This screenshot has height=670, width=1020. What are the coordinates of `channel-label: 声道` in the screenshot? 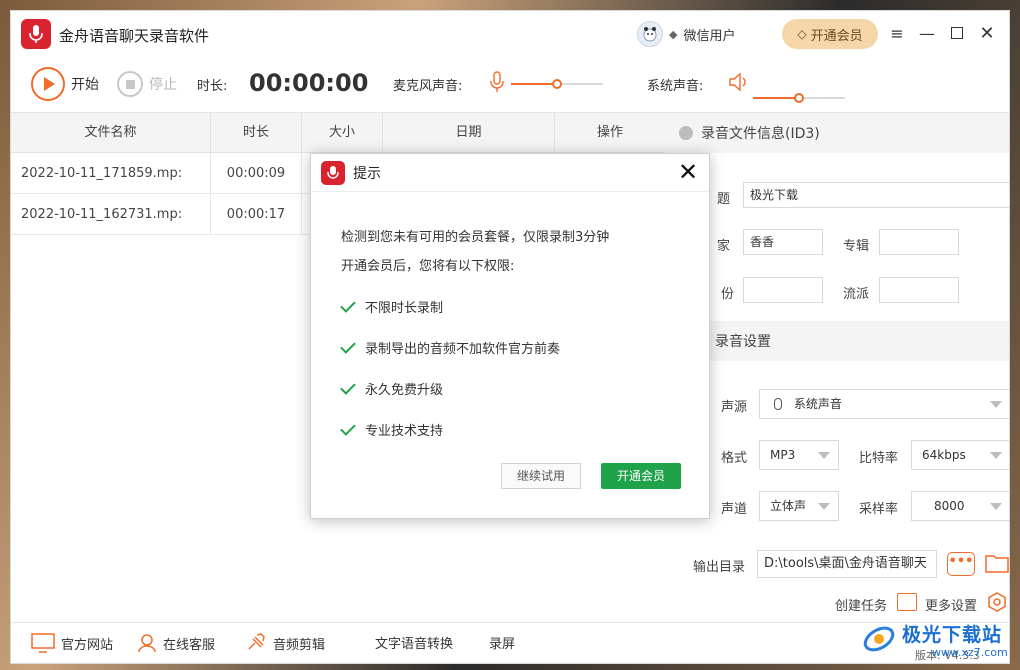 It's located at (734, 509).